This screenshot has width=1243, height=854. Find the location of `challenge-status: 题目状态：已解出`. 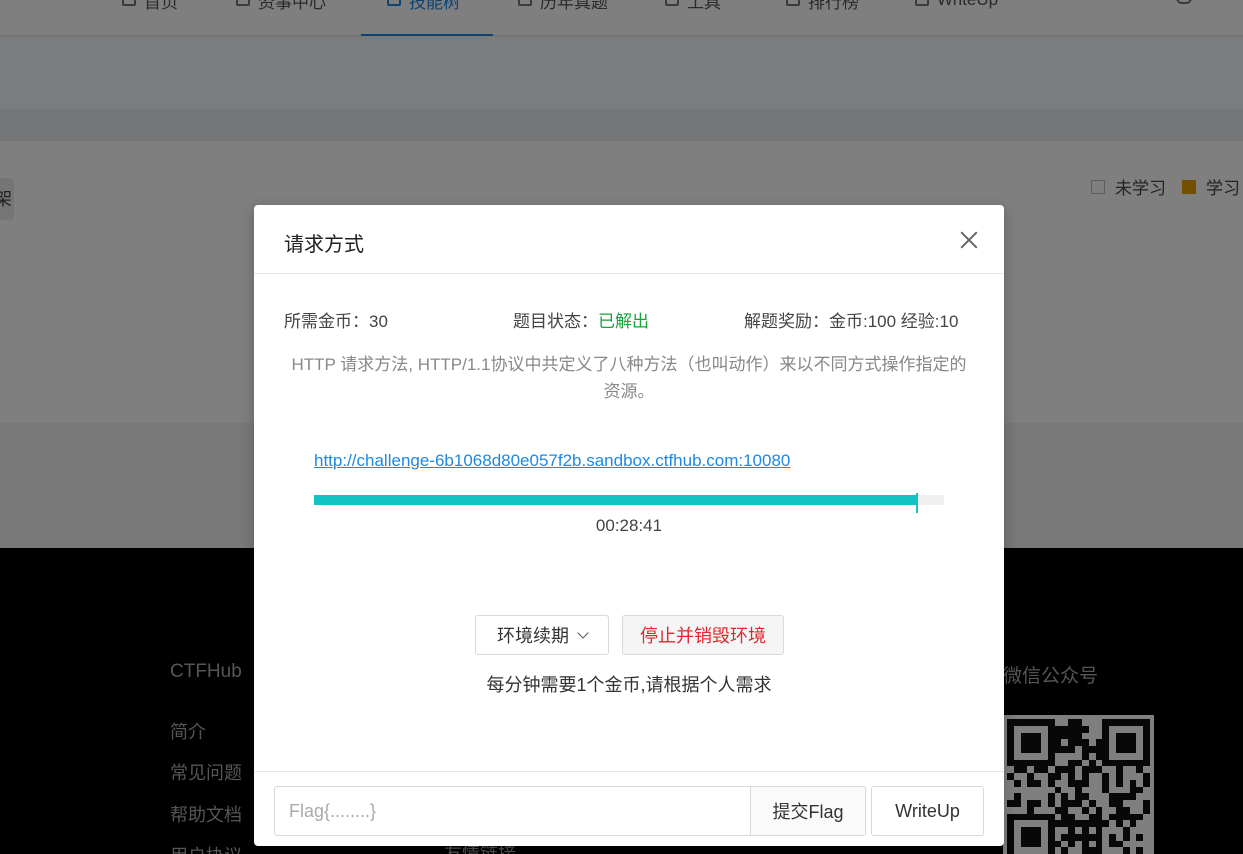

challenge-status: 题目状态：已解出 is located at coordinates (581, 319).